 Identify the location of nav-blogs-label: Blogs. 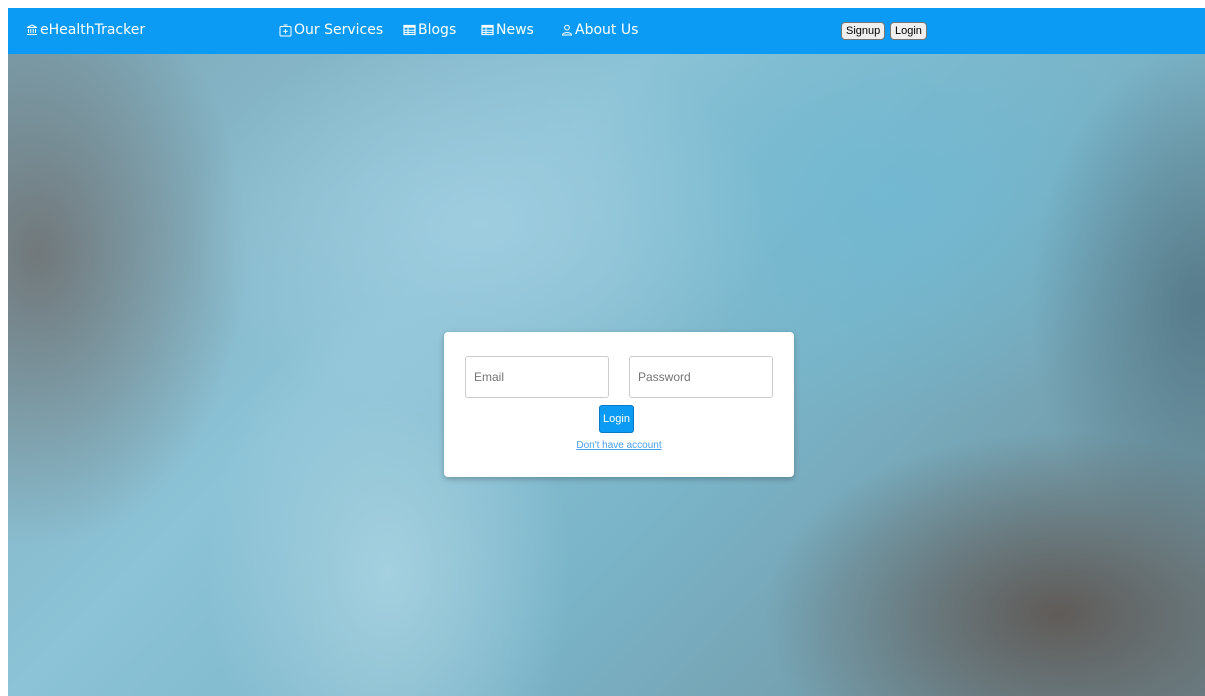
(437, 30).